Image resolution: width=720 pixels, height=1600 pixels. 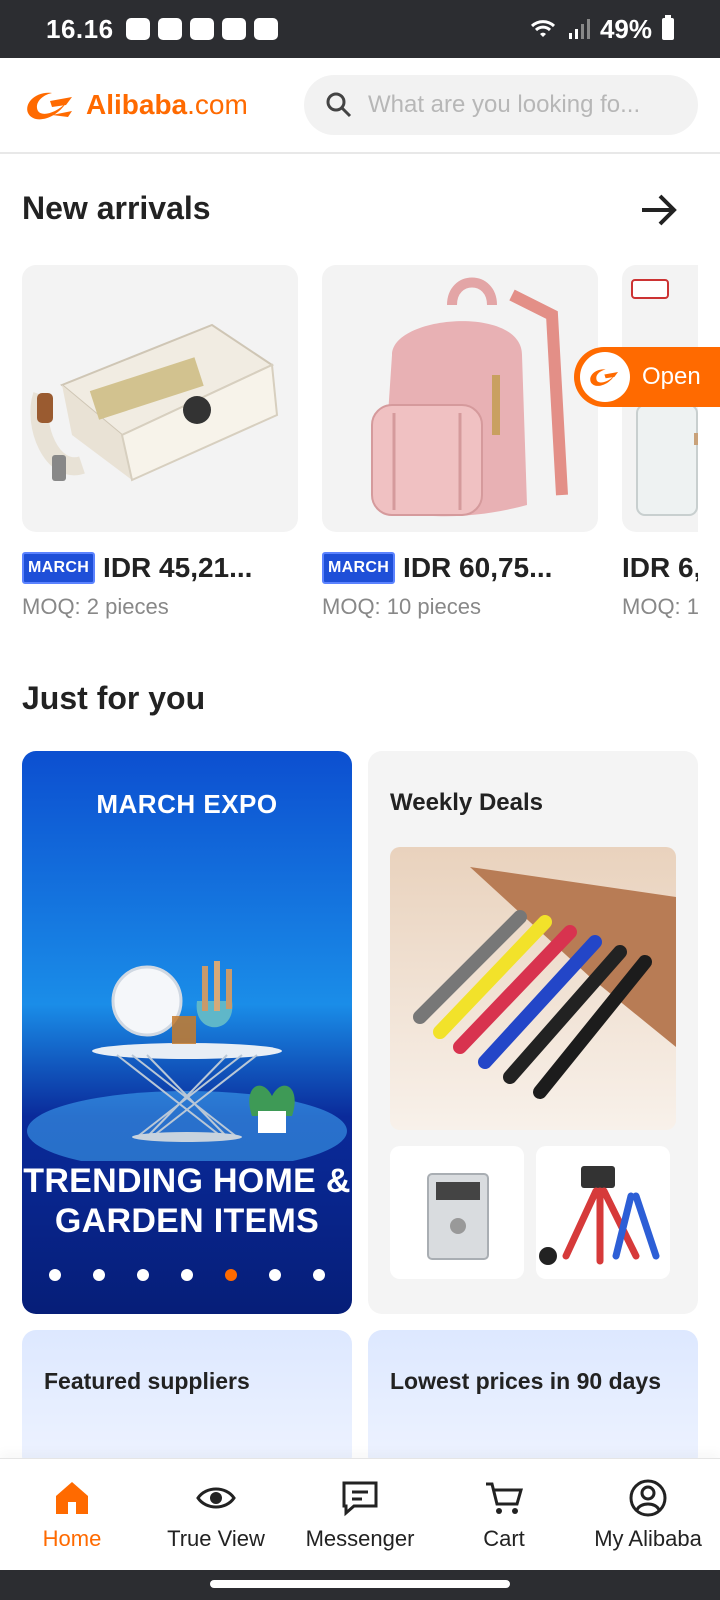 What do you see at coordinates (114, 698) in the screenshot?
I see `just-for-you-title: Just for you` at bounding box center [114, 698].